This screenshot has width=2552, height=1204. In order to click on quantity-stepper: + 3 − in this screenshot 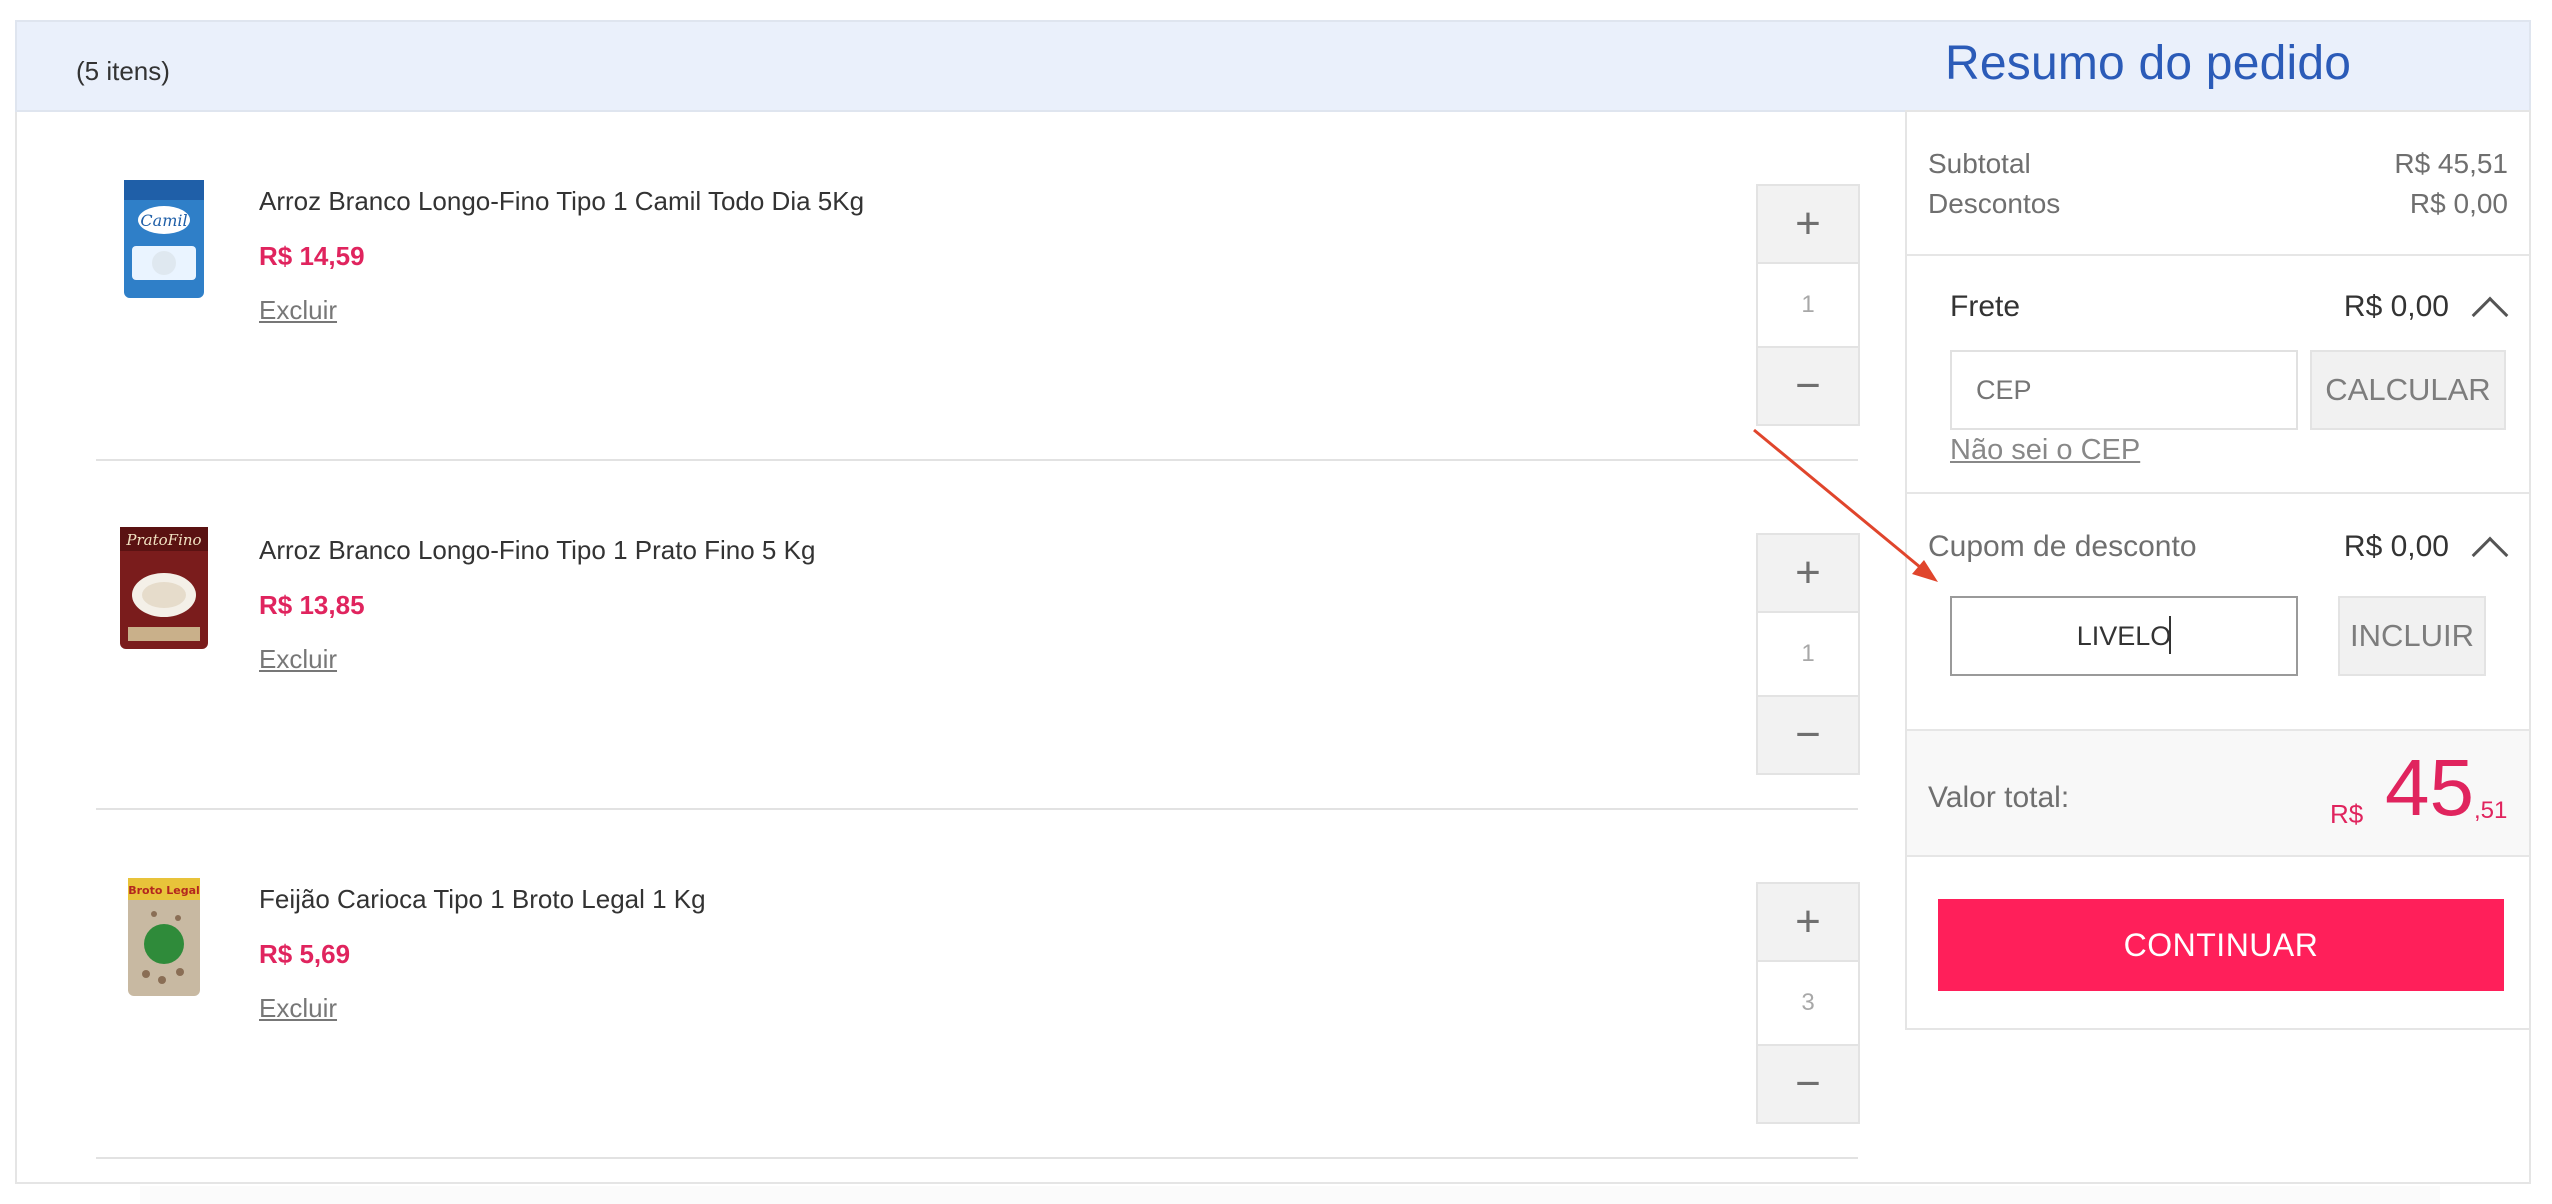, I will do `click(1808, 1003)`.